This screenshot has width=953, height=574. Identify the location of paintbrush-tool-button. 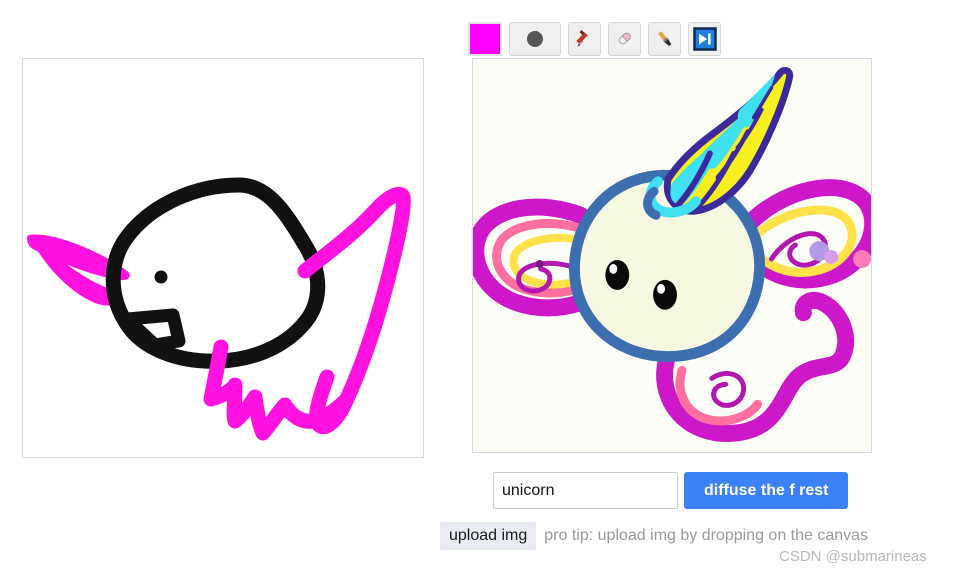
(664, 39).